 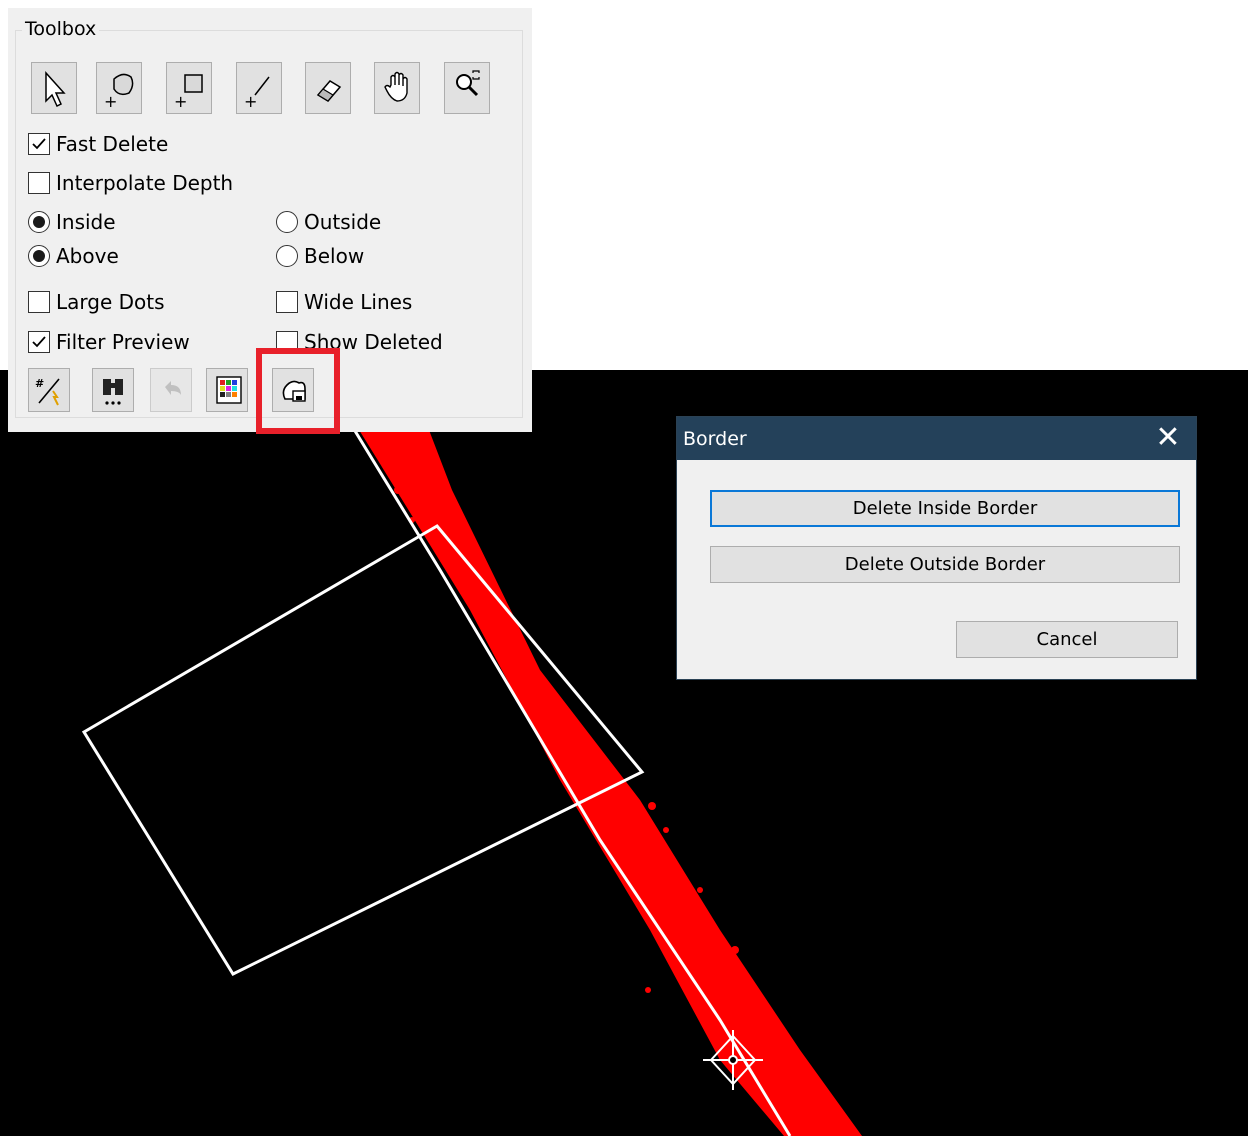 I want to click on delete-inside-border-button: Delete Inside Border, so click(x=945, y=508).